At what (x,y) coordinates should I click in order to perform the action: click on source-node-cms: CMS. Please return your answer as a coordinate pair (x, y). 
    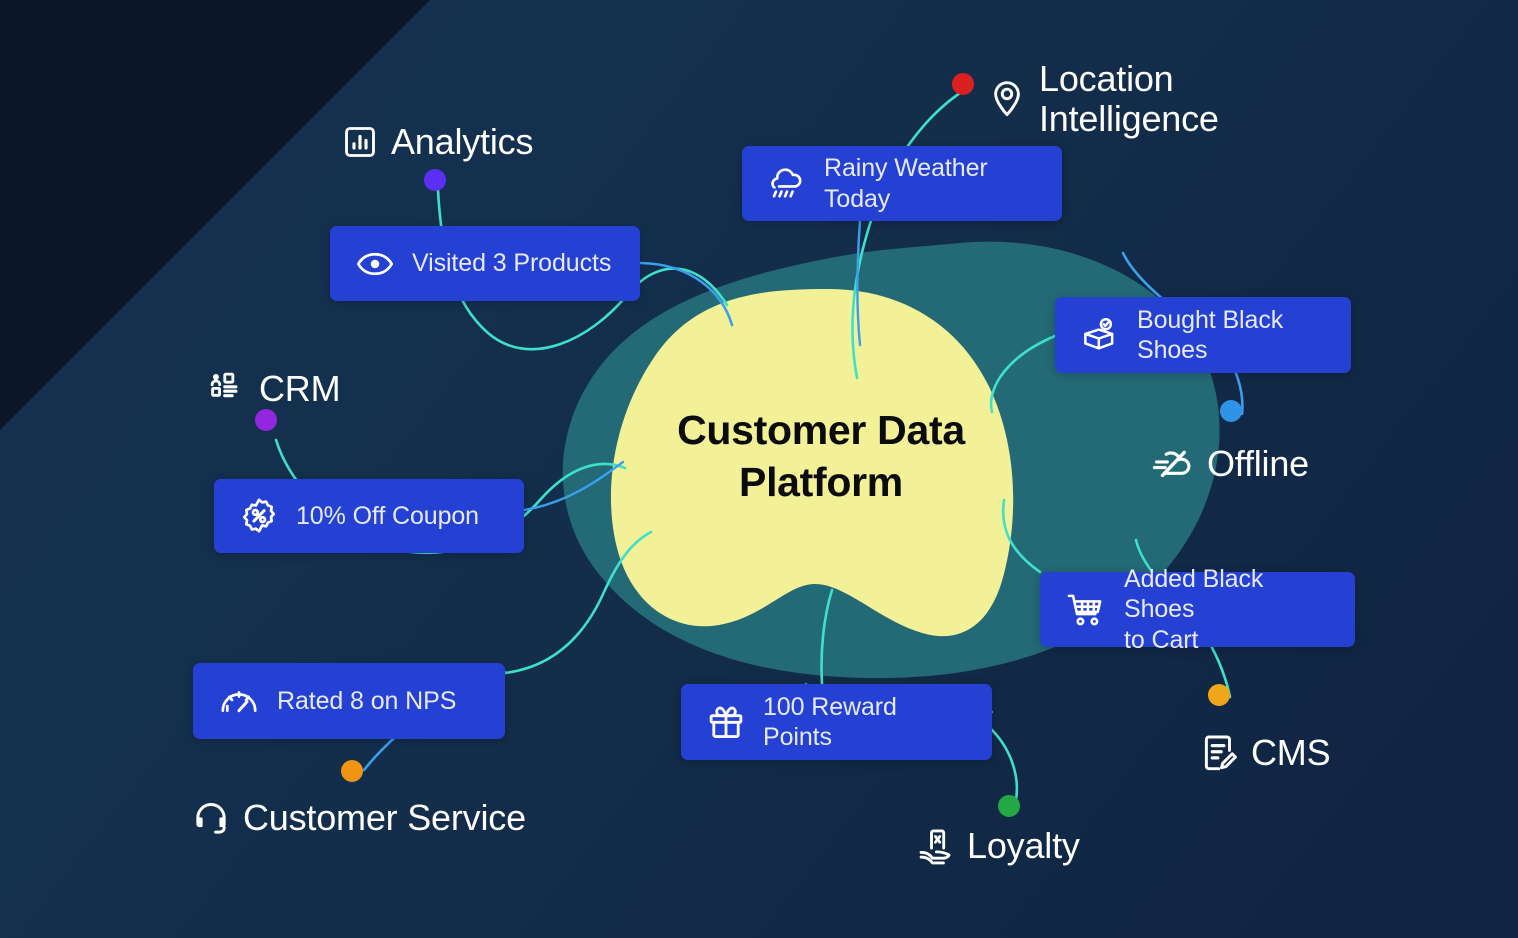
    Looking at the image, I should click on (1265, 752).